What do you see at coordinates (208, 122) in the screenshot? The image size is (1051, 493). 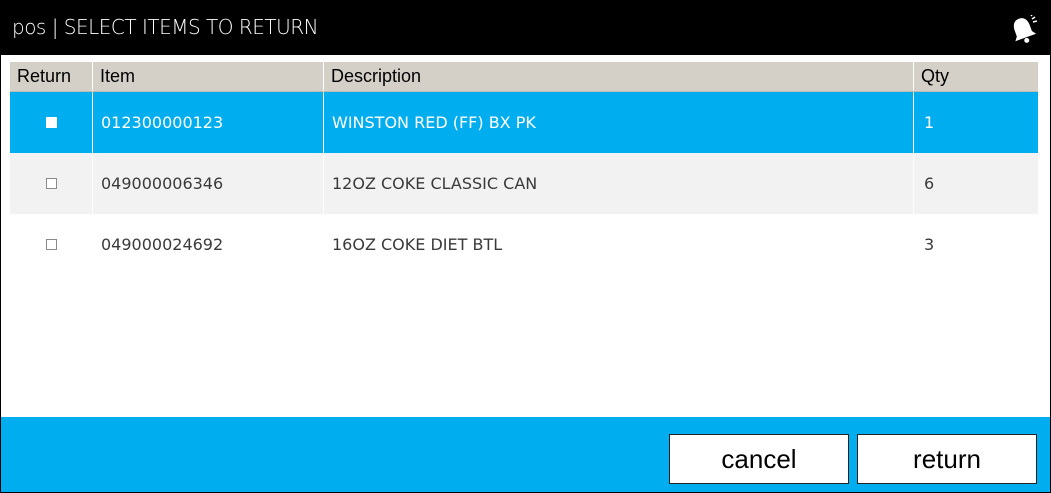 I see `item-code: 012300000123` at bounding box center [208, 122].